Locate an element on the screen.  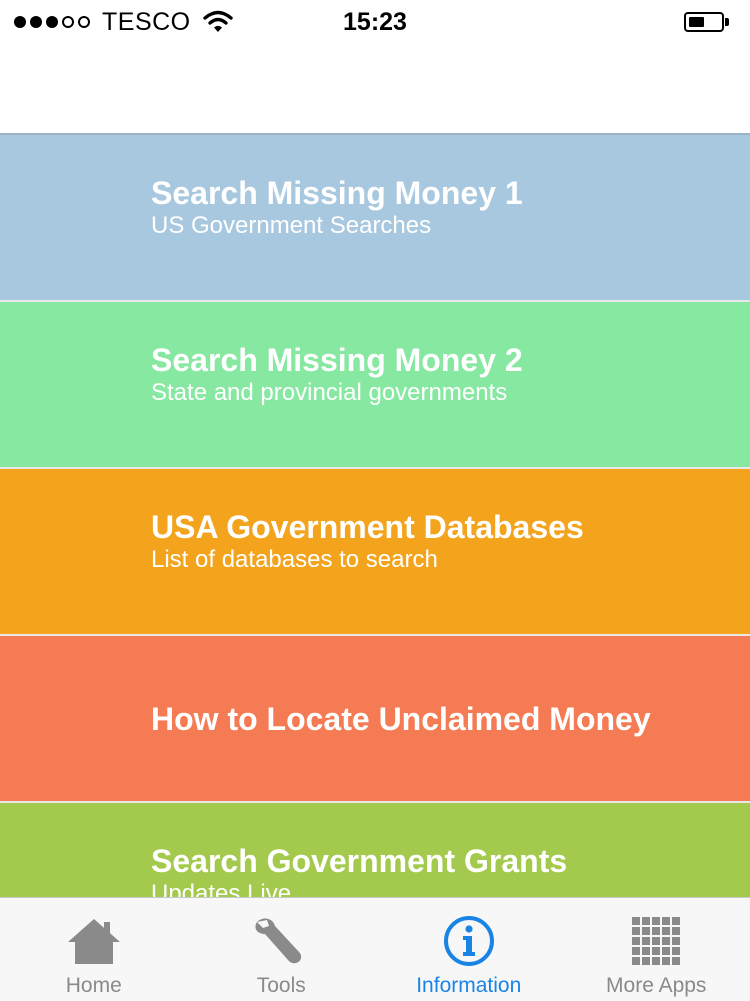
tab-tools: Tools is located at coordinates (282, 949).